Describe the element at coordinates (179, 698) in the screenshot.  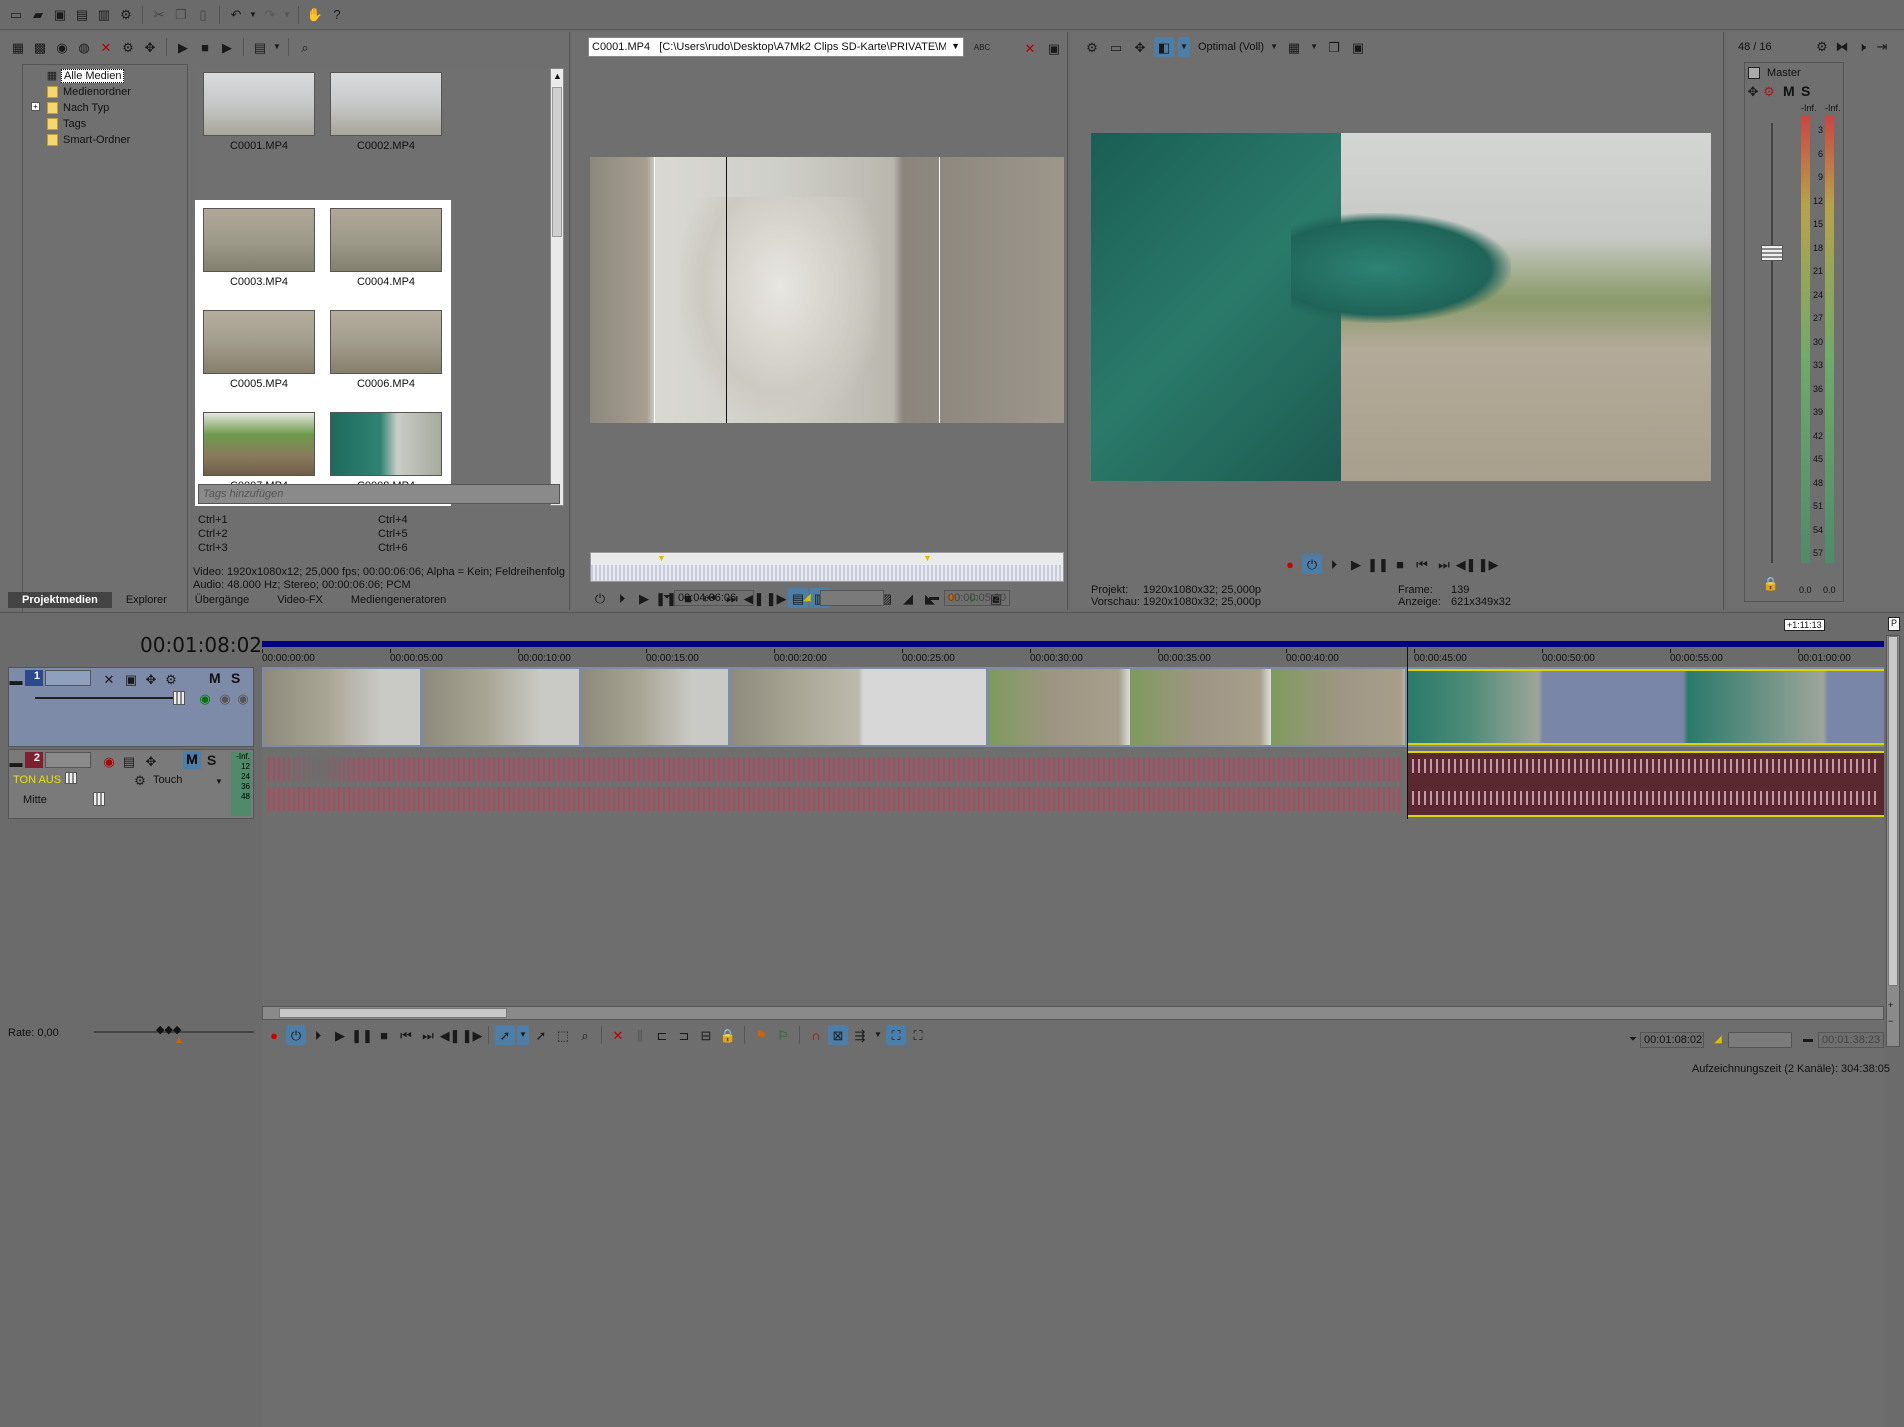
I see `level-slider` at that location.